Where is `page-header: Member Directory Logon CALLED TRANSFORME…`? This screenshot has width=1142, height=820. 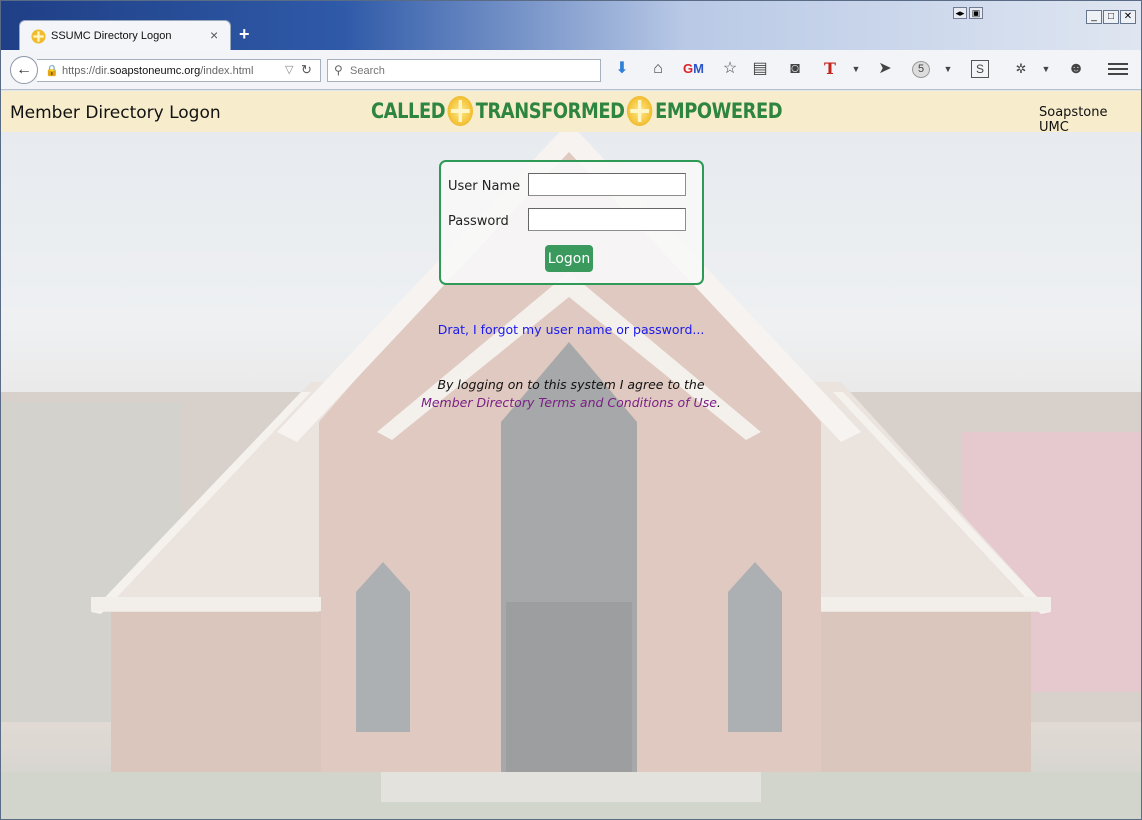
page-header: Member Directory Logon CALLED TRANSFORME… is located at coordinates (571, 113).